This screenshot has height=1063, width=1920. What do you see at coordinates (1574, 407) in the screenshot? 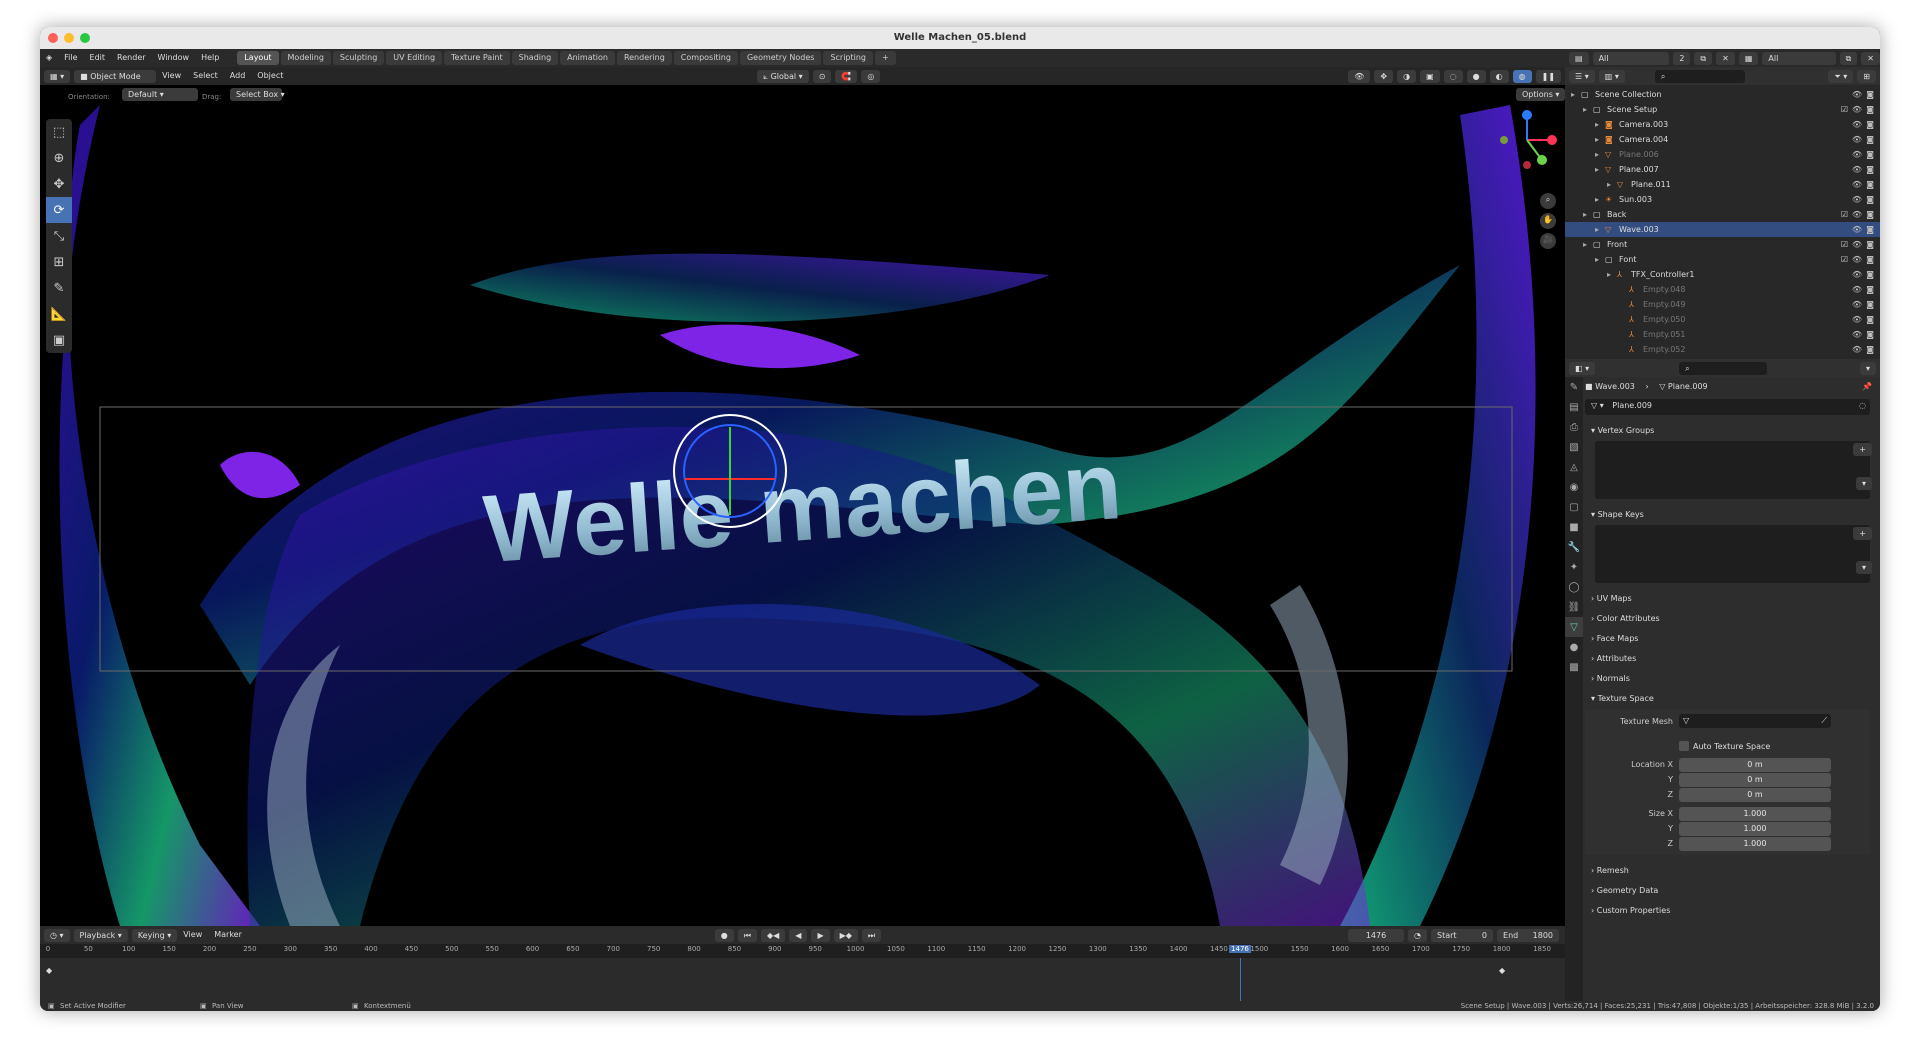
I see `render-tab-icon: ▤` at bounding box center [1574, 407].